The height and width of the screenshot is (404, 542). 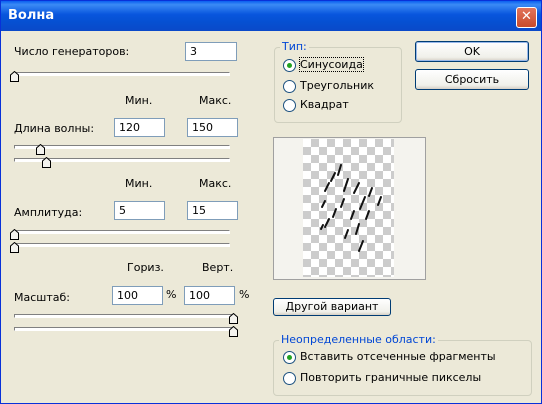 I want to click on amplitude-label: Амплитуда:, so click(x=48, y=212).